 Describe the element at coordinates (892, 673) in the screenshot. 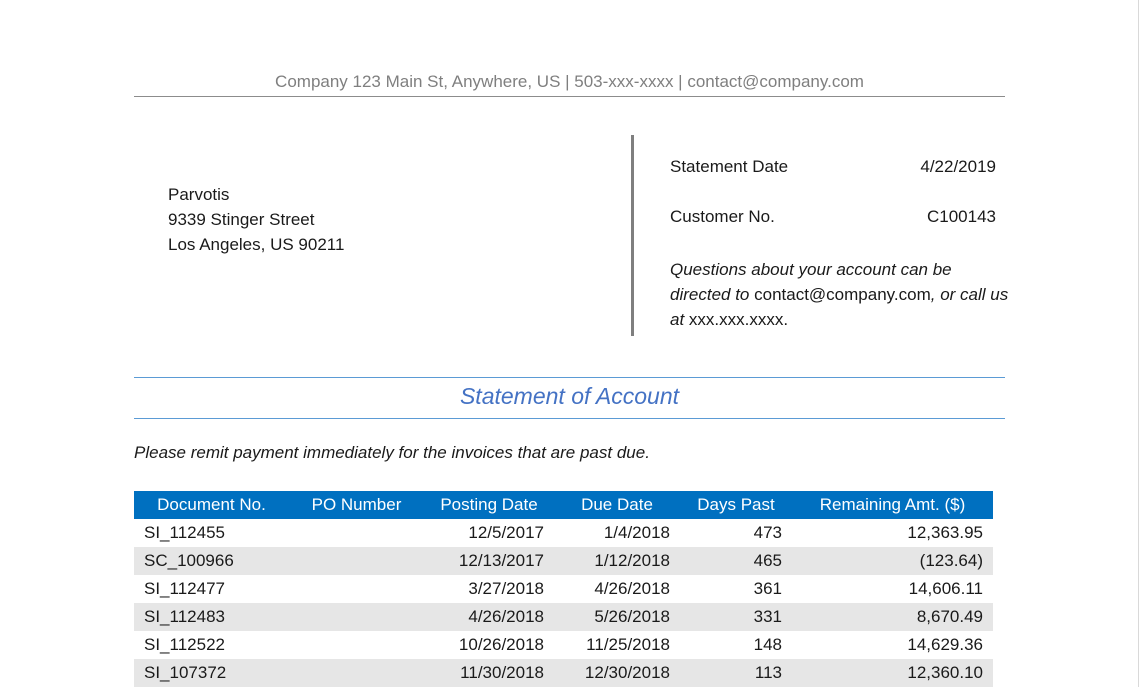

I see `remaining-amount-cell: 12,360.10` at that location.